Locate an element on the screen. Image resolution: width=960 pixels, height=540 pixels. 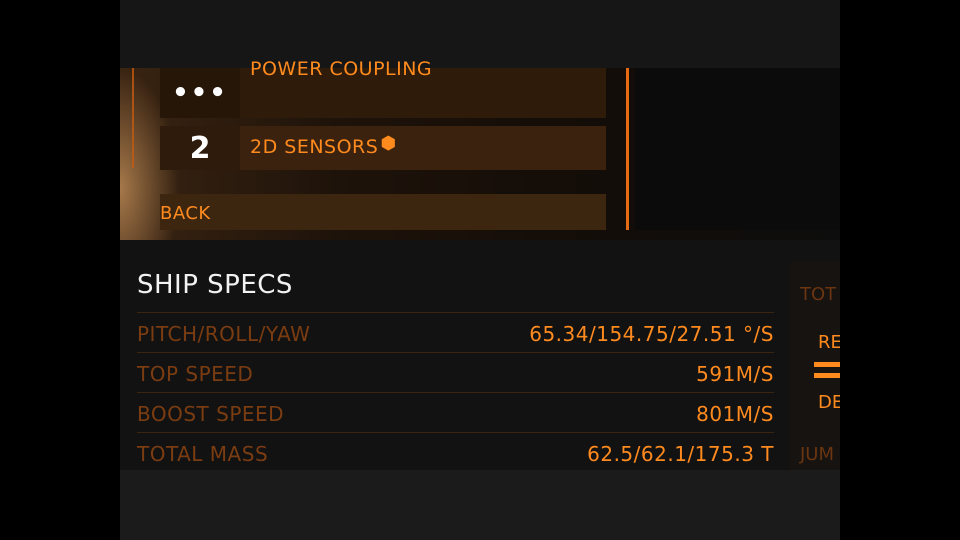
spec-value: 62.5/62.1/175.3 T is located at coordinates (680, 454).